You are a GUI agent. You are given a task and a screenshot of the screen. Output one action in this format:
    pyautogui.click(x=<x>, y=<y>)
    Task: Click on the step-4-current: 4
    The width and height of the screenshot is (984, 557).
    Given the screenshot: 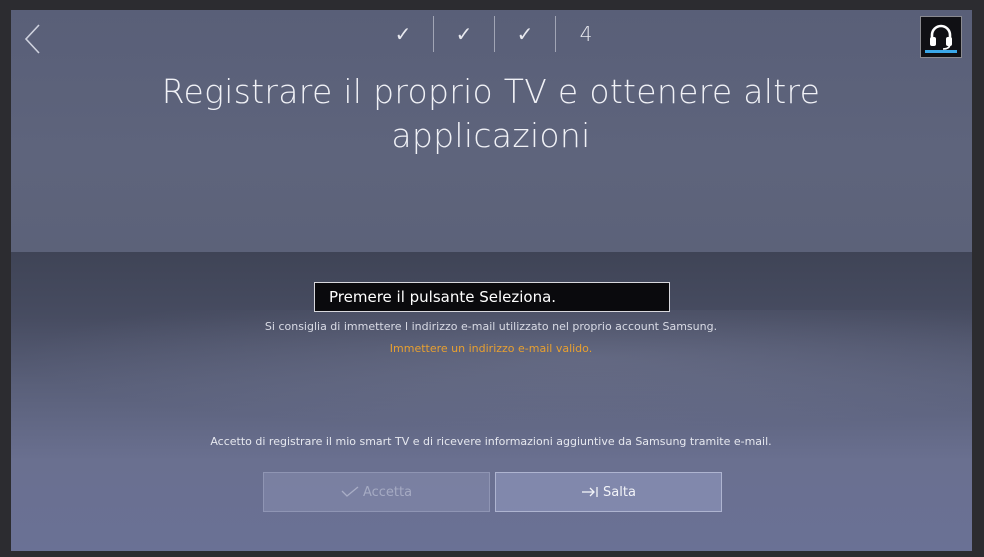 What is the action you would take?
    pyautogui.click(x=586, y=34)
    